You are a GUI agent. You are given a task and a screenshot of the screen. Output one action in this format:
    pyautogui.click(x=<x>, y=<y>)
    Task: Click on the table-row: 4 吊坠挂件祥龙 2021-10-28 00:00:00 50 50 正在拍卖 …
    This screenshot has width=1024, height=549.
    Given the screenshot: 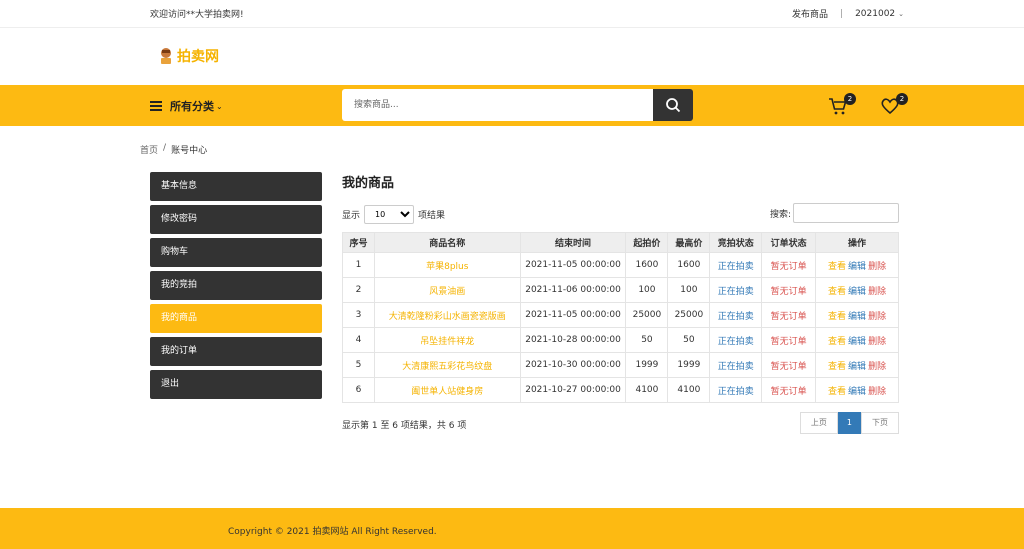 What is the action you would take?
    pyautogui.click(x=620, y=340)
    